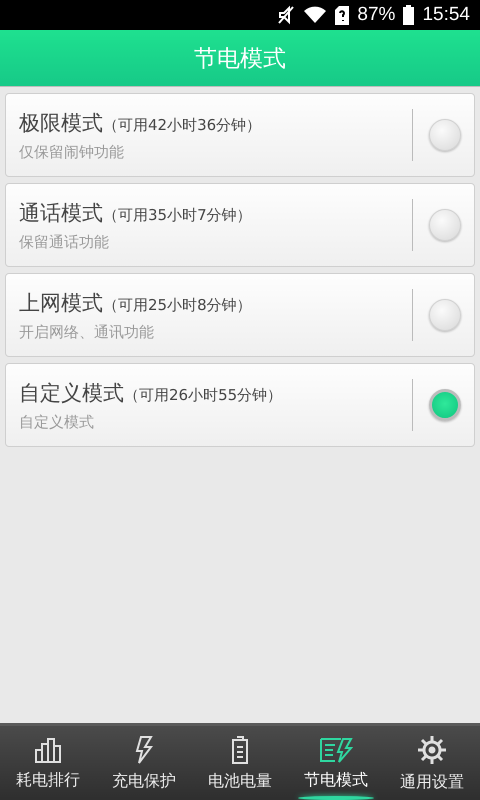  I want to click on tab: 电池电量, so click(240, 763).